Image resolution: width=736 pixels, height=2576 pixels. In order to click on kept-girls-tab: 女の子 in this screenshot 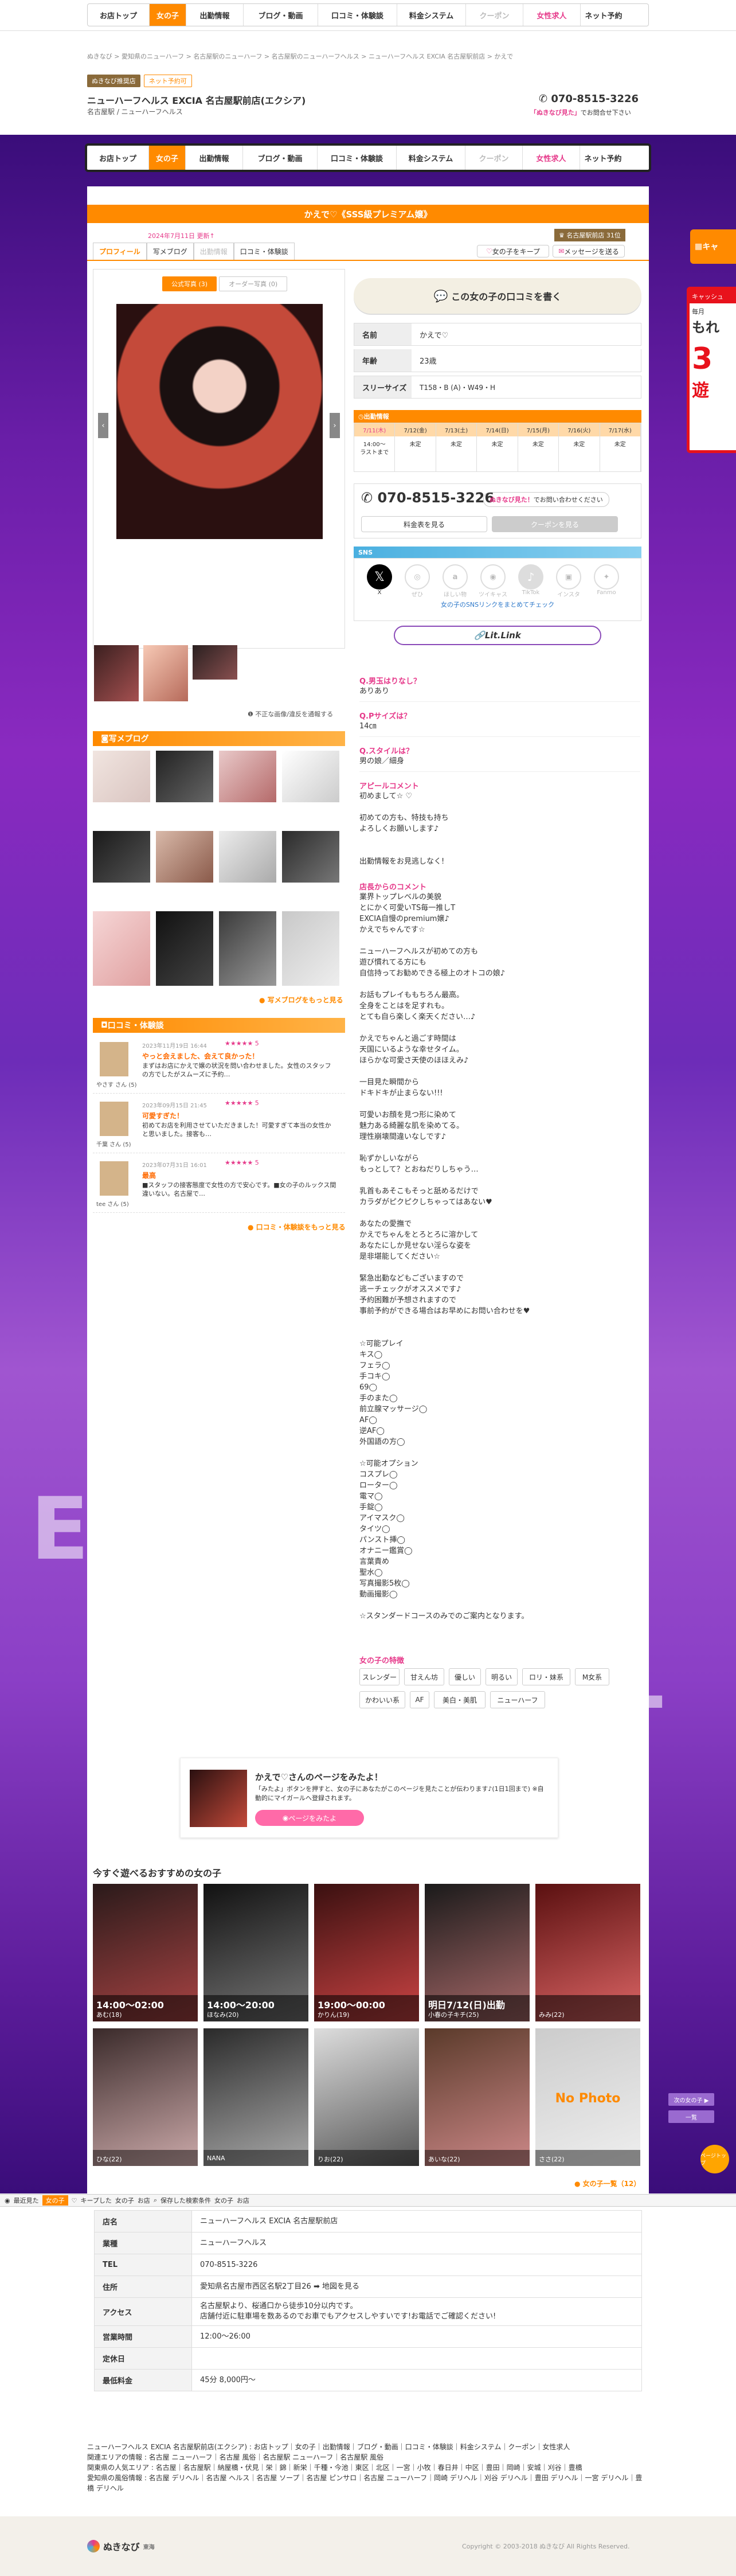, I will do `click(124, 2201)`.